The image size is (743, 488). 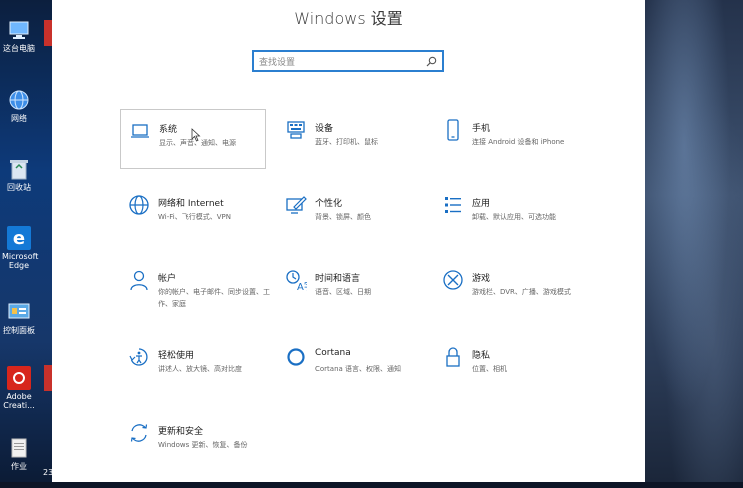 I want to click on tile-time-language: A字 时间和语言 语音、区域、日期, so click(x=350, y=289).